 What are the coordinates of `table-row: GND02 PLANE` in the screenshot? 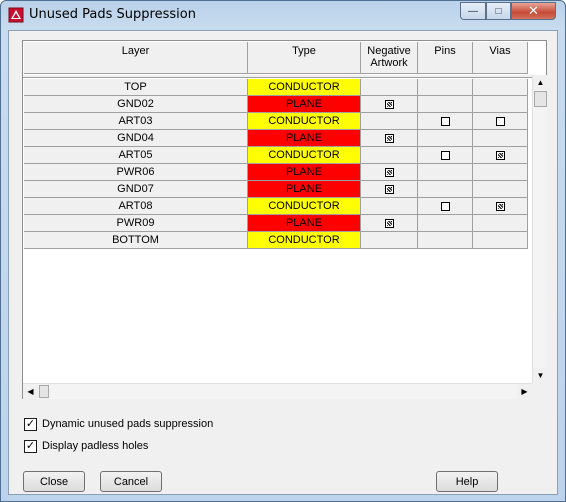 It's located at (277, 104).